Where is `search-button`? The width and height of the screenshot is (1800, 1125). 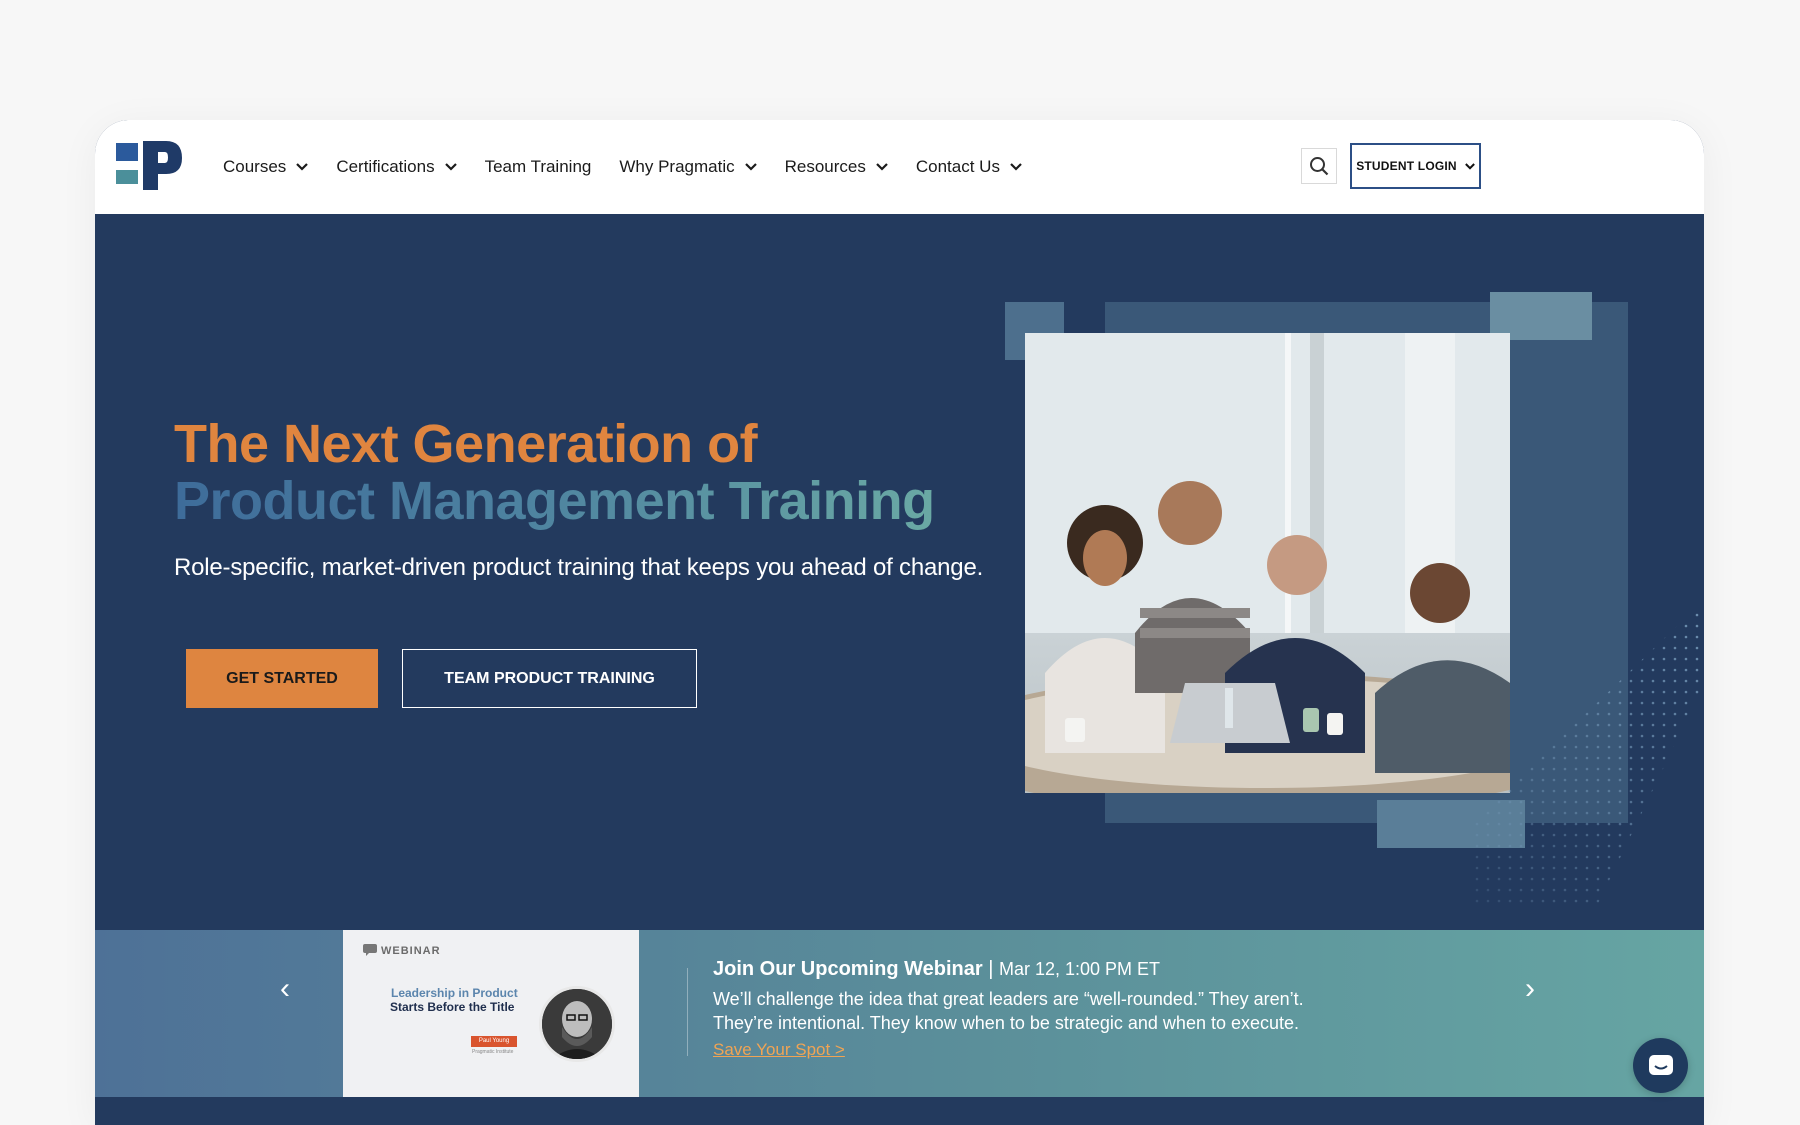 search-button is located at coordinates (1319, 166).